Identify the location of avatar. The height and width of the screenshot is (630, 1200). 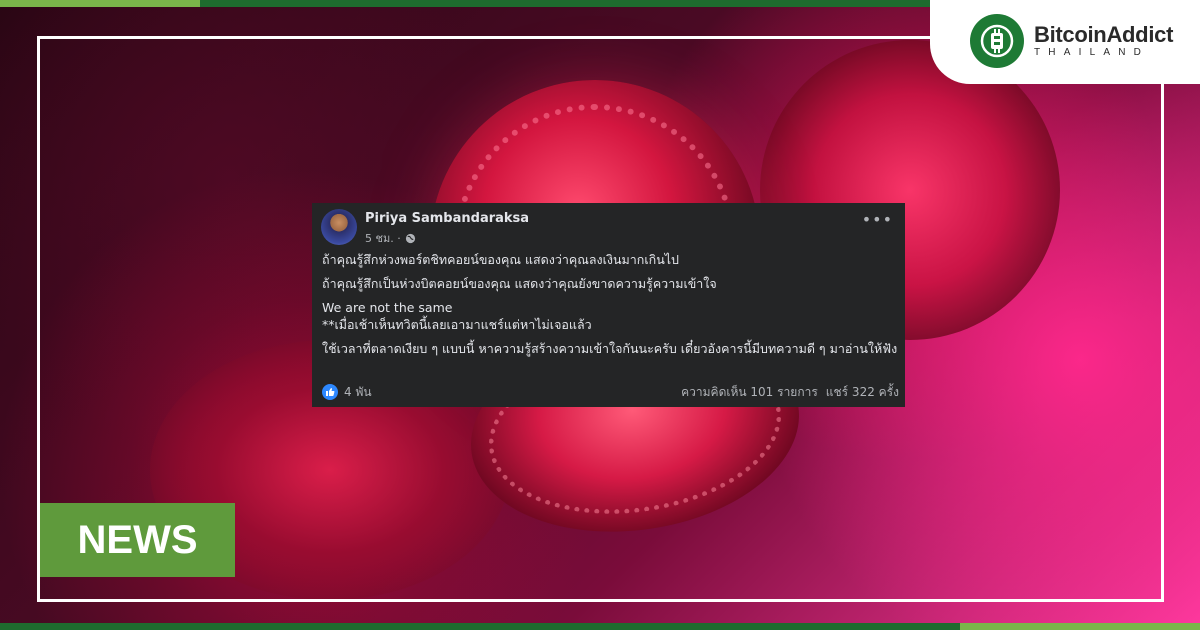
(339, 227).